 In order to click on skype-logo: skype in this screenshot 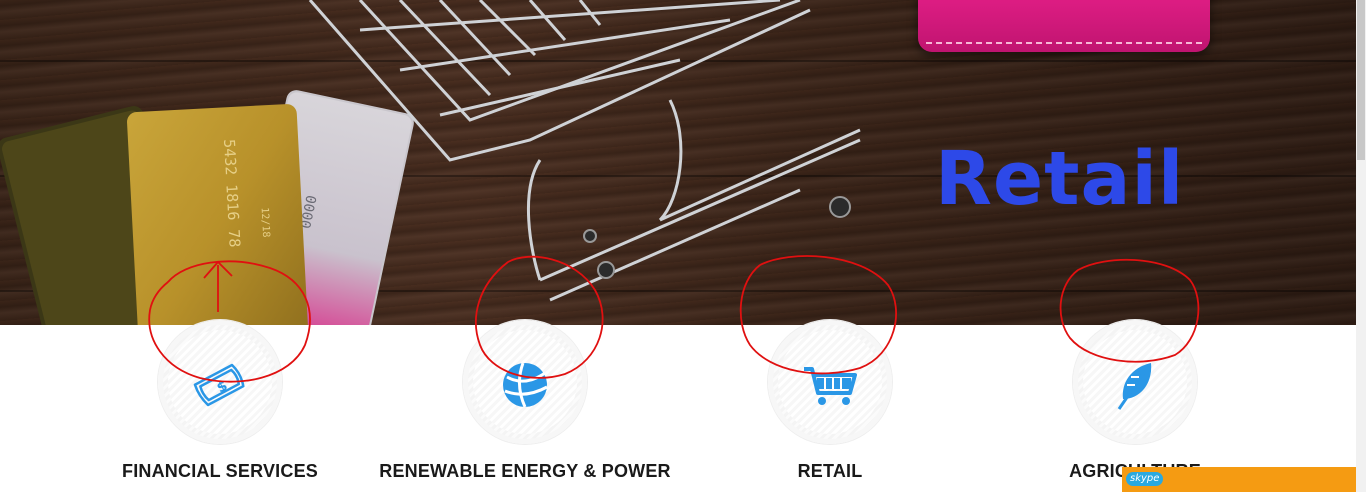, I will do `click(1145, 479)`.